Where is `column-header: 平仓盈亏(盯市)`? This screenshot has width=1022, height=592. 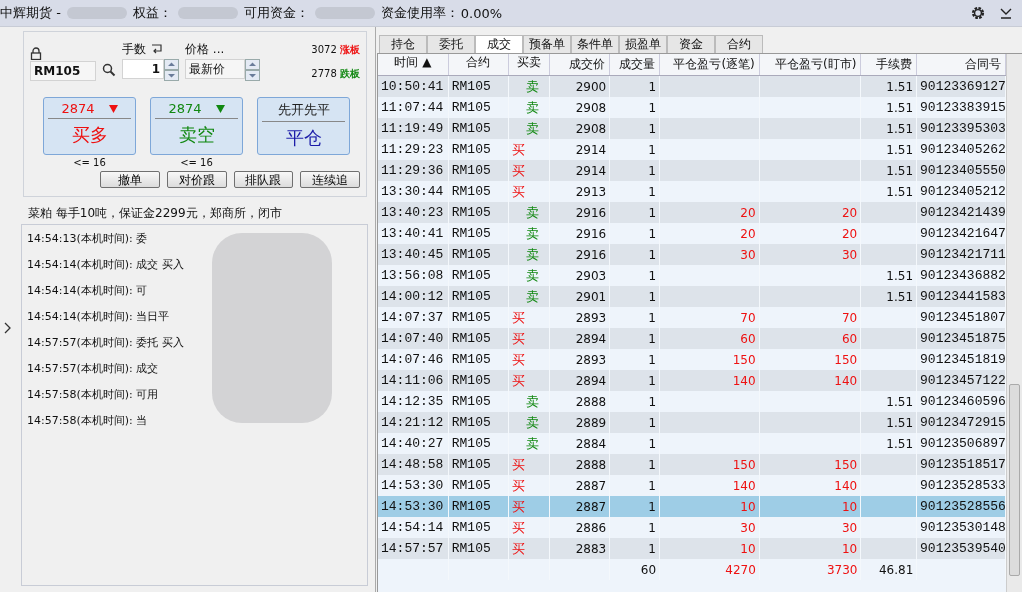 column-header: 平仓盈亏(盯市) is located at coordinates (810, 64).